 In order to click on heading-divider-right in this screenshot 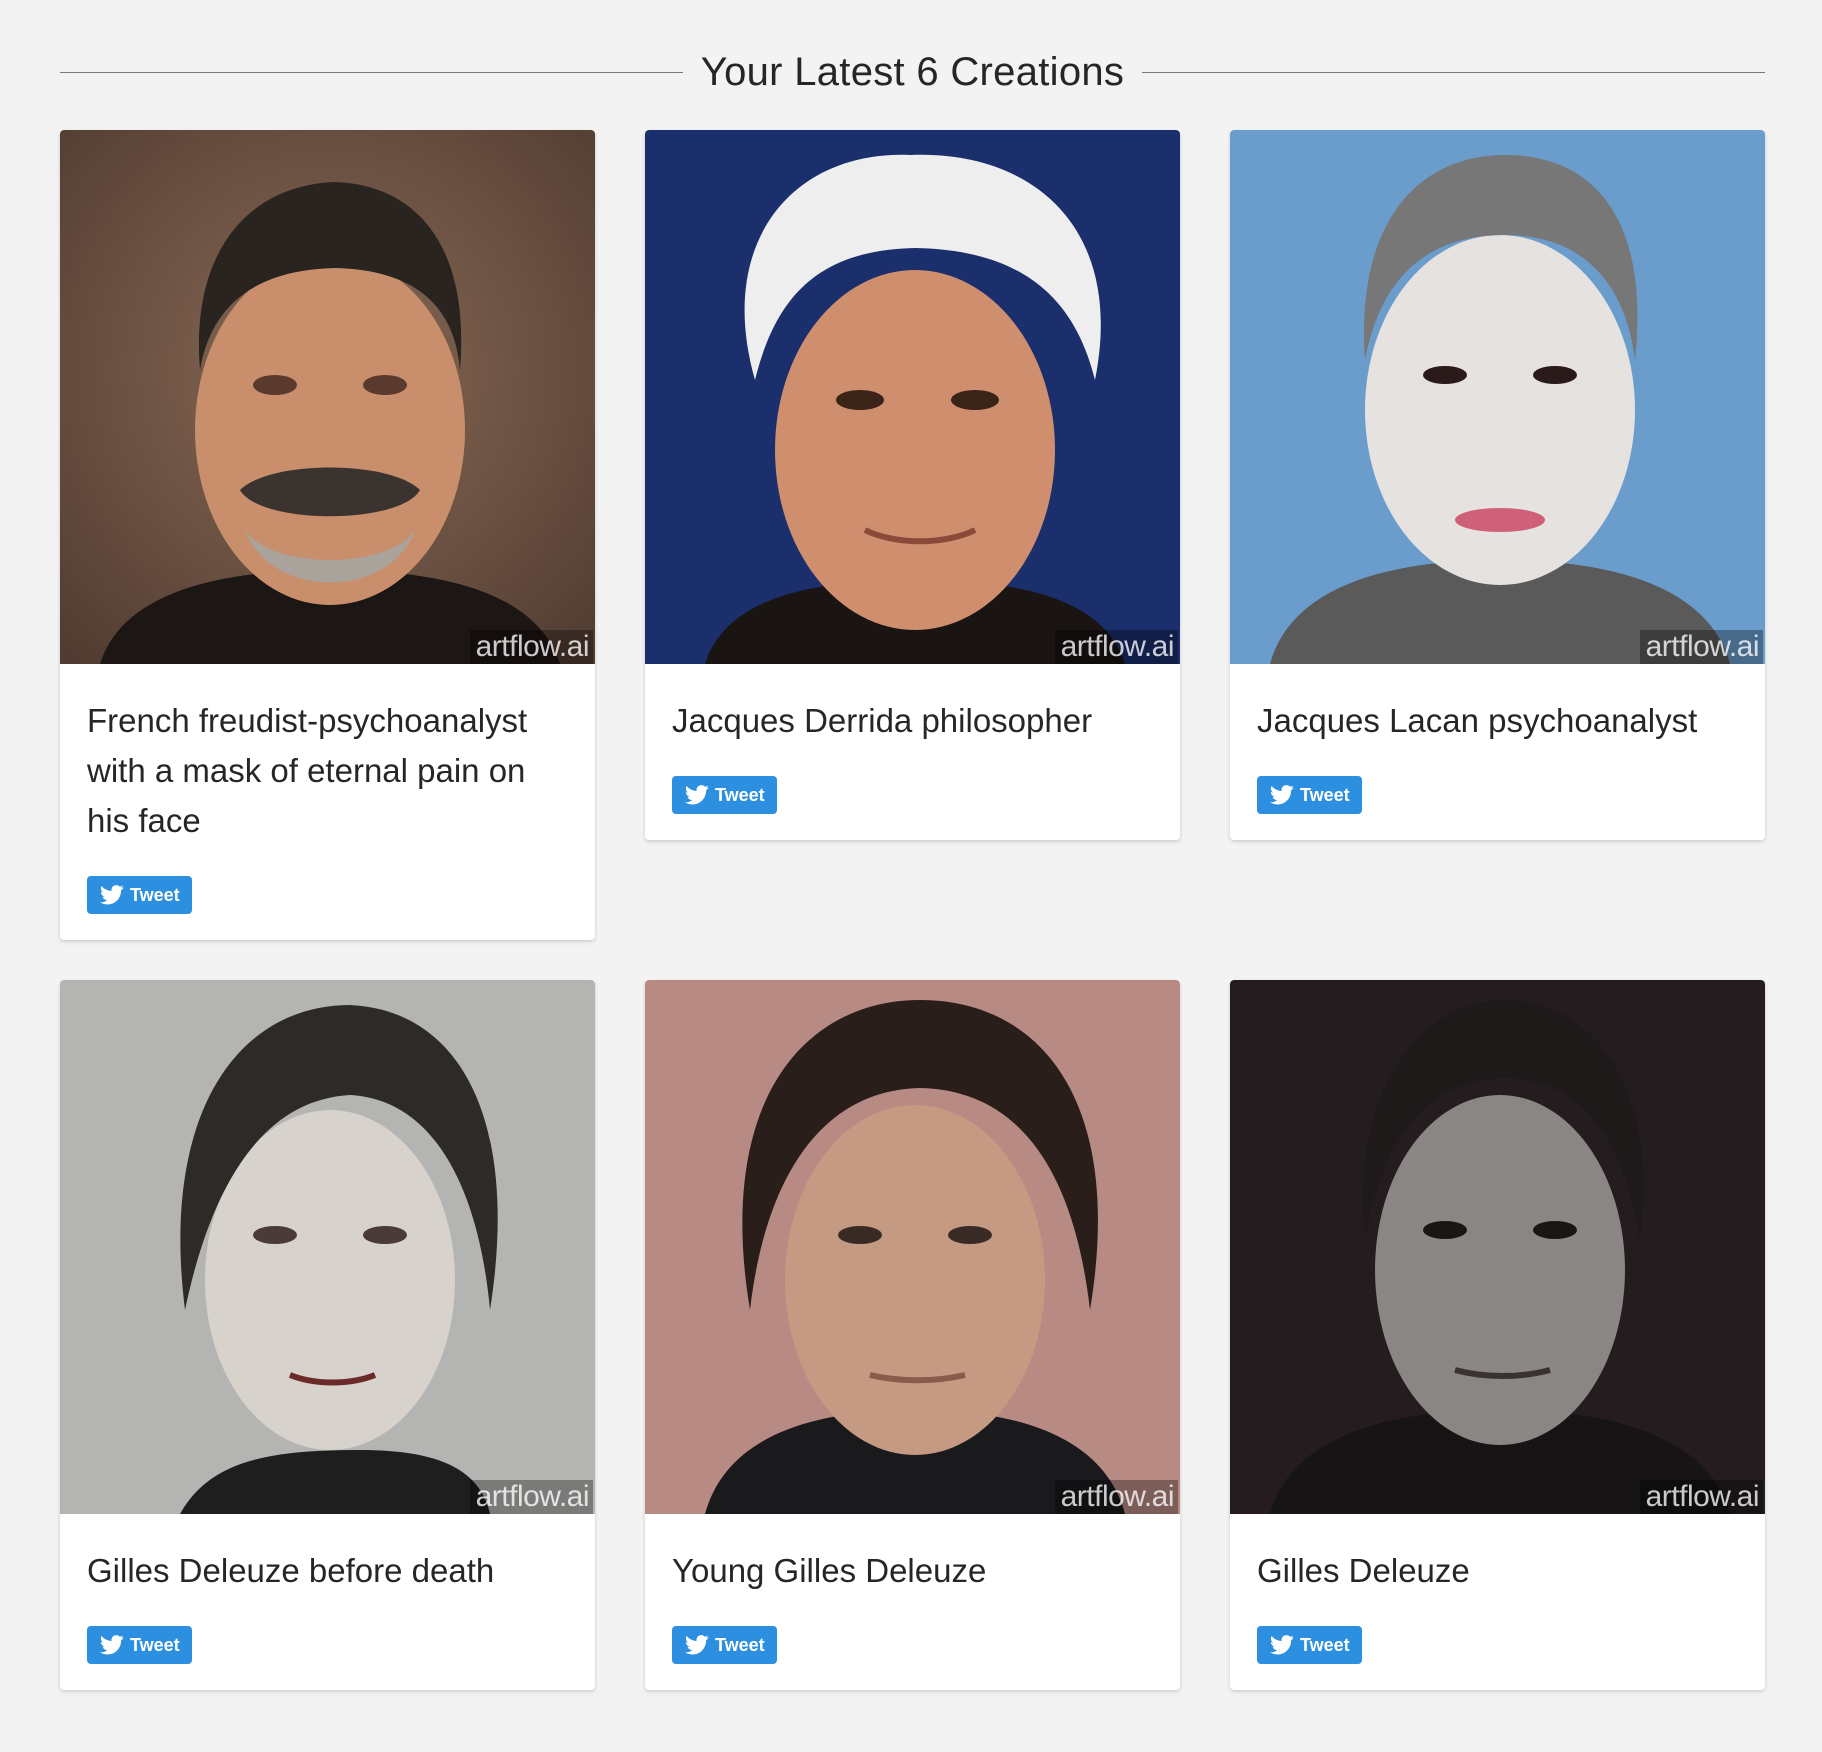, I will do `click(1453, 72)`.